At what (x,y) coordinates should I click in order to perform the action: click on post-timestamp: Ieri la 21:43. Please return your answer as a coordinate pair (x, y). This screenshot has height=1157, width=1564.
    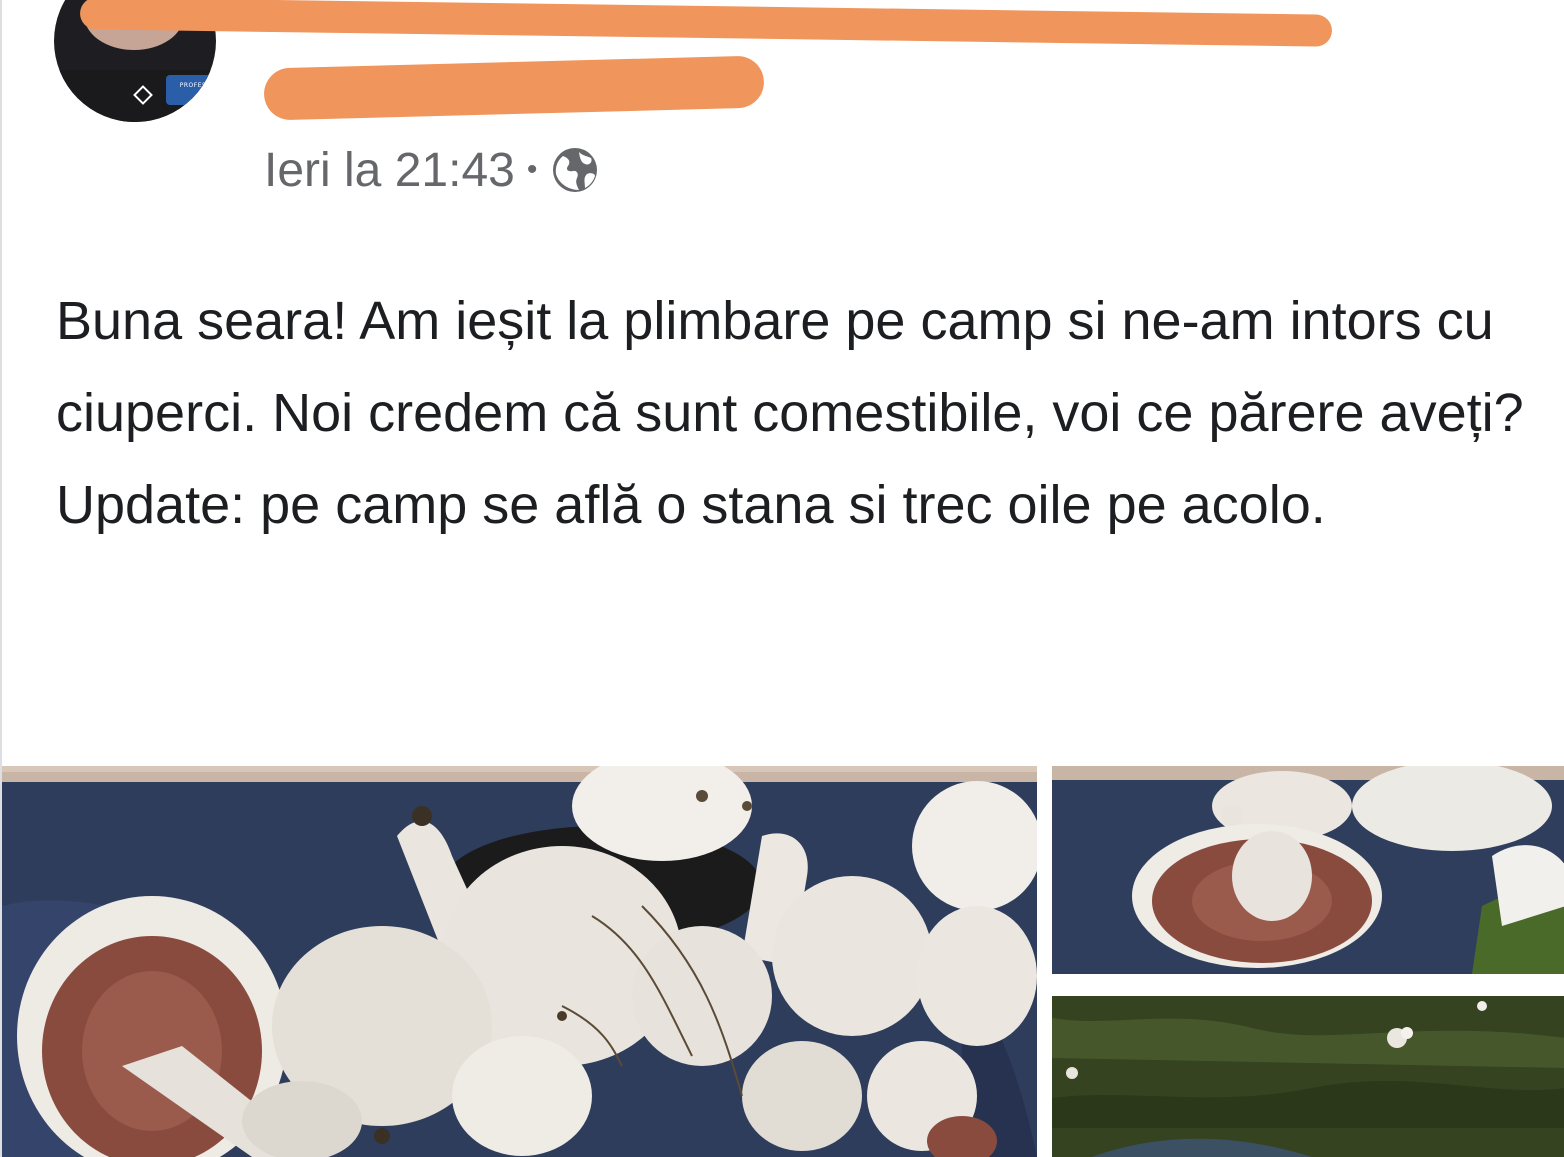
    Looking at the image, I should click on (389, 170).